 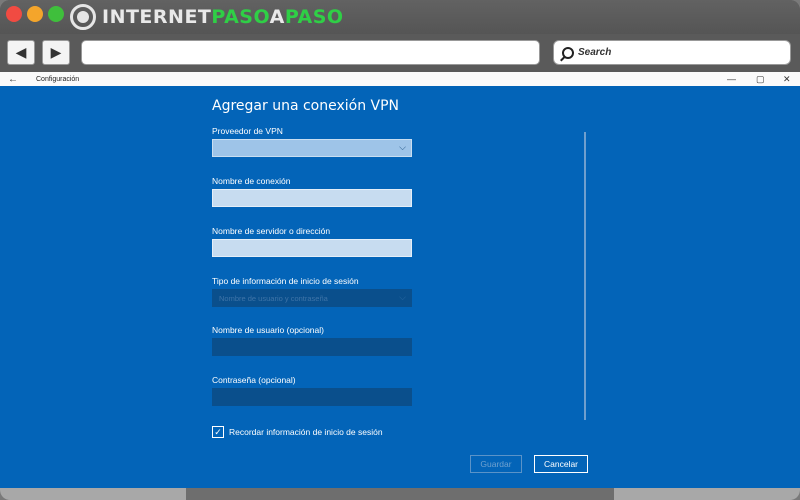 What do you see at coordinates (285, 281) in the screenshot?
I see `signin-type-label: Tipo de información de inicio de sesión` at bounding box center [285, 281].